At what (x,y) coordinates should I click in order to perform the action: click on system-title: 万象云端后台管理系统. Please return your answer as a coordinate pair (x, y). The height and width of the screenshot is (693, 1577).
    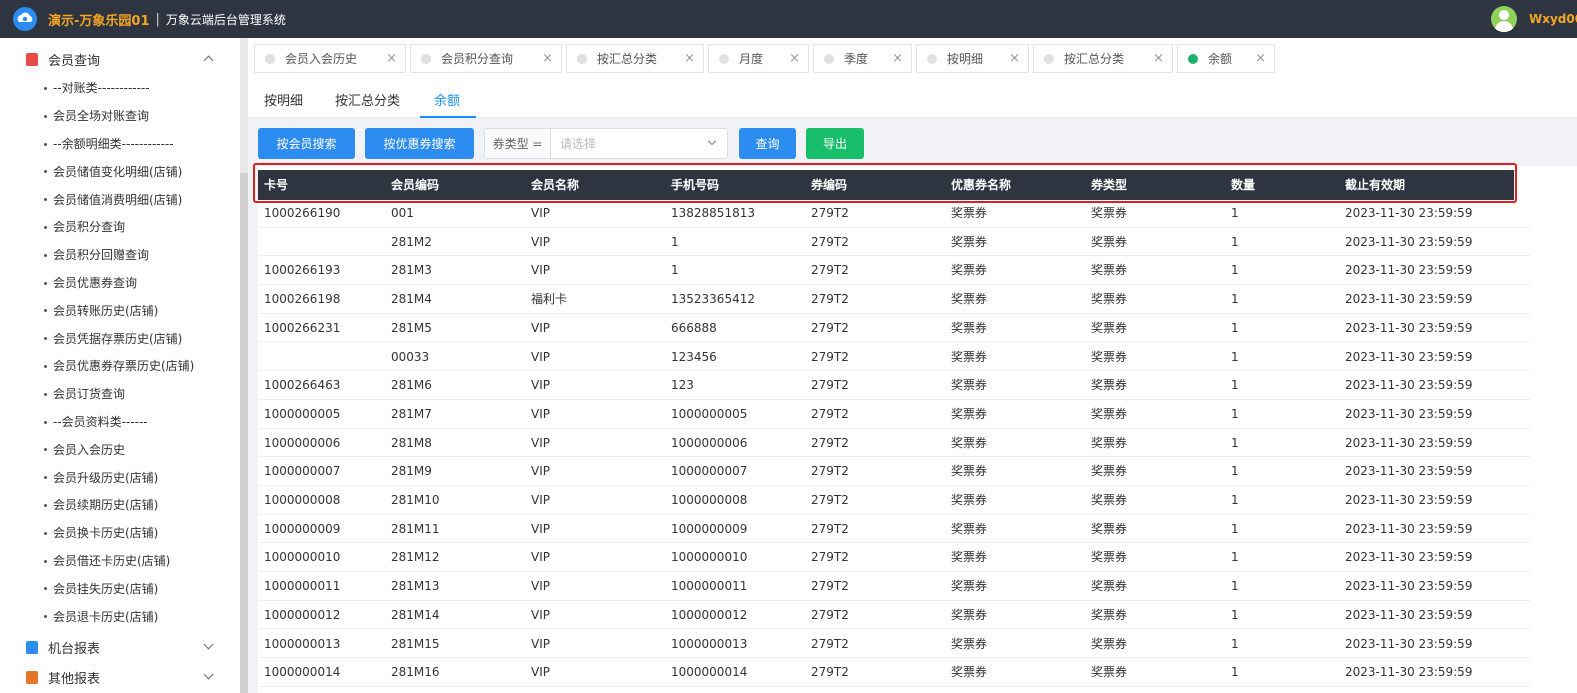
    Looking at the image, I should click on (225, 19).